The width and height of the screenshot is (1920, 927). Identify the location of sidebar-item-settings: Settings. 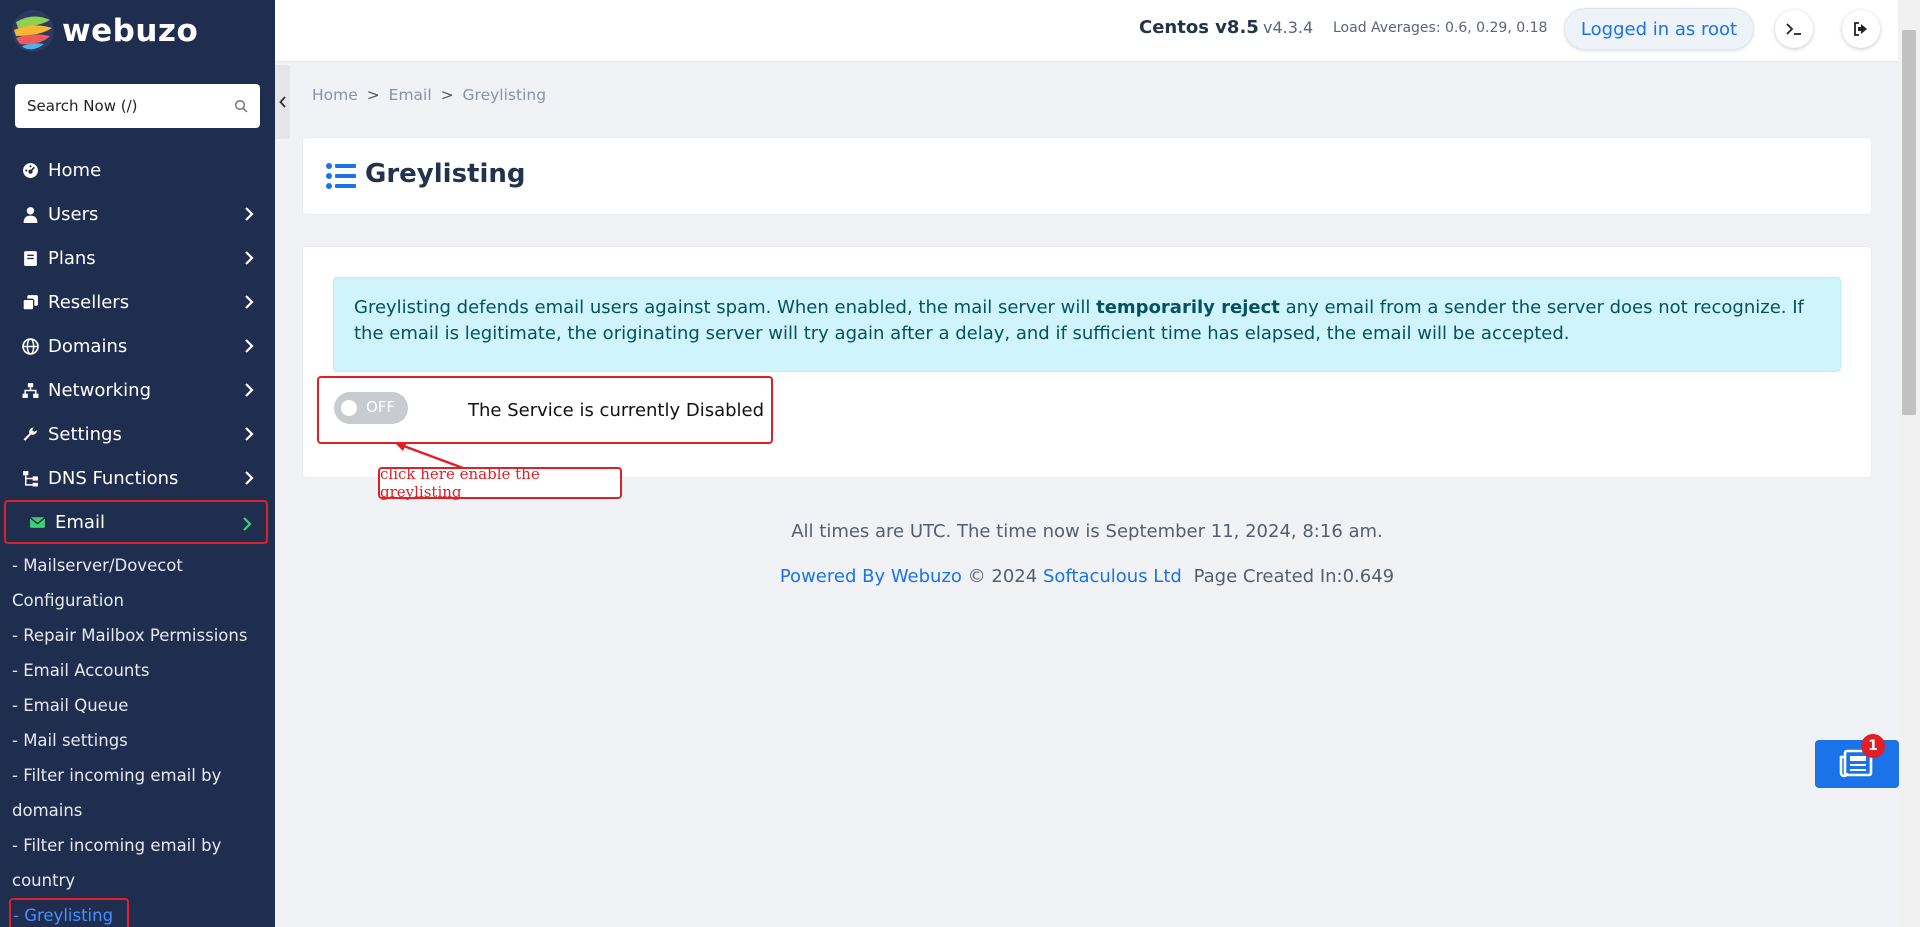
(137, 434).